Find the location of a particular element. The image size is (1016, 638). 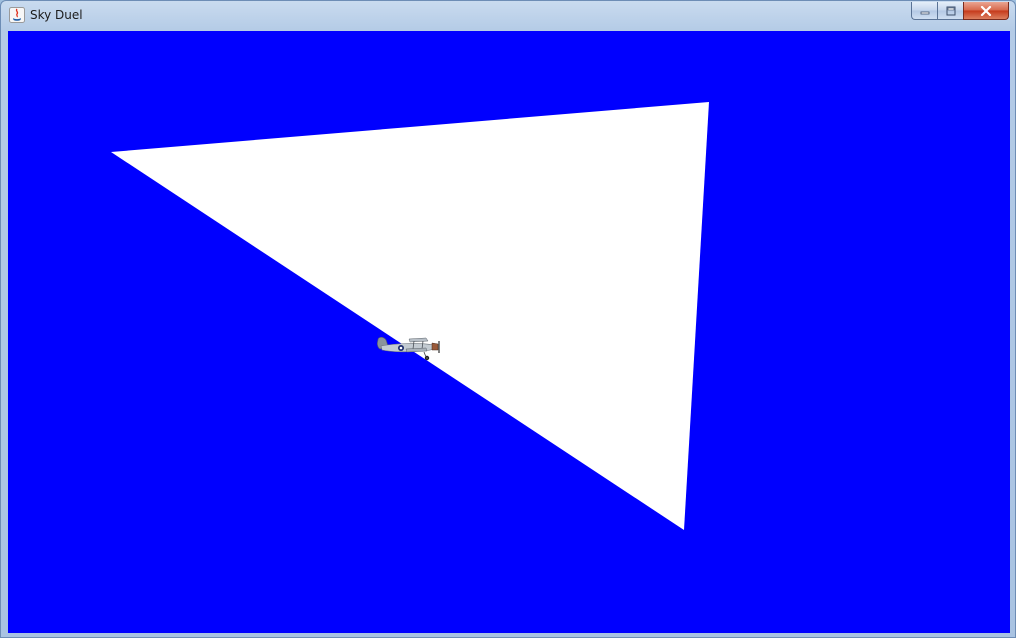

close-icon is located at coordinates (986, 10).